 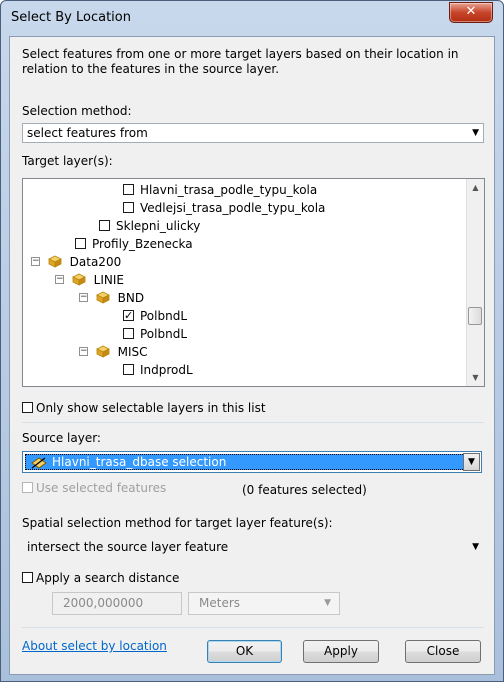 I want to click on tree-group-bnd: − BND, so click(x=111, y=298).